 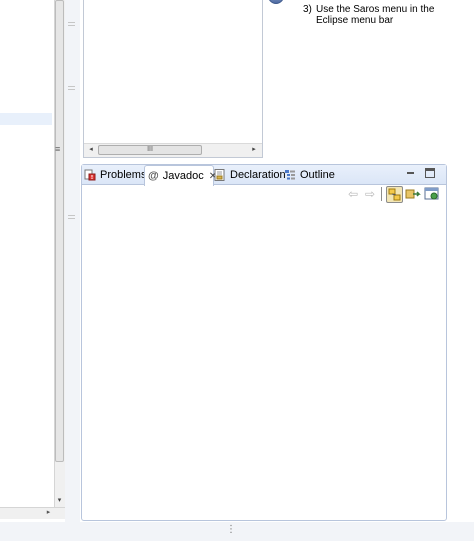 I want to click on left-vertical-scroll-thumb, so click(x=59, y=231).